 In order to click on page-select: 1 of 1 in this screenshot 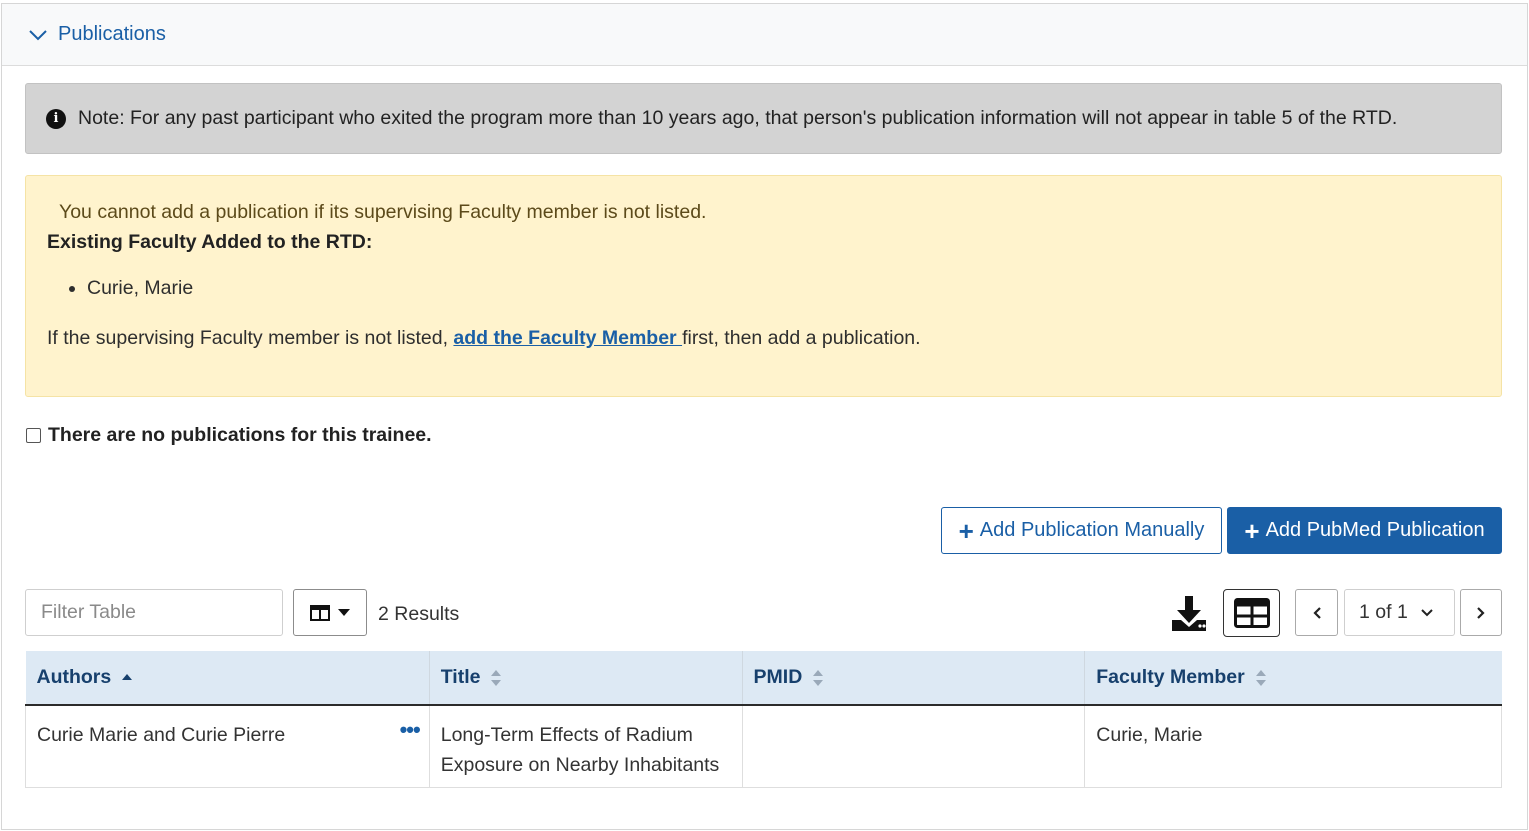, I will do `click(1399, 612)`.